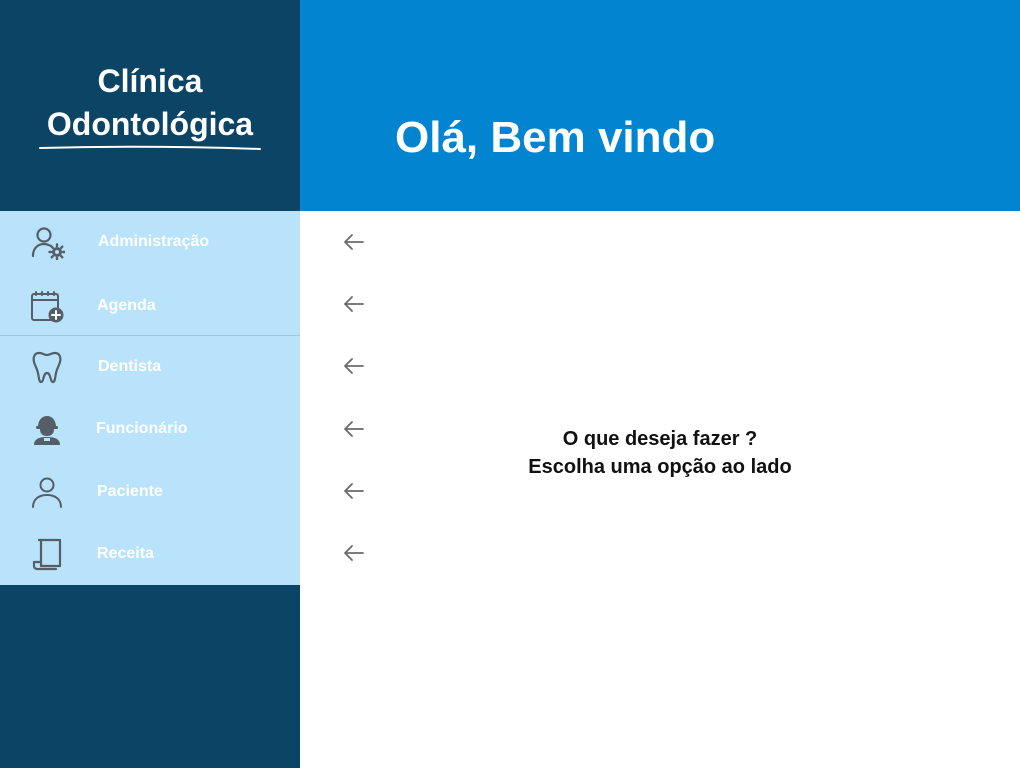  I want to click on tooth-icon, so click(47, 367).